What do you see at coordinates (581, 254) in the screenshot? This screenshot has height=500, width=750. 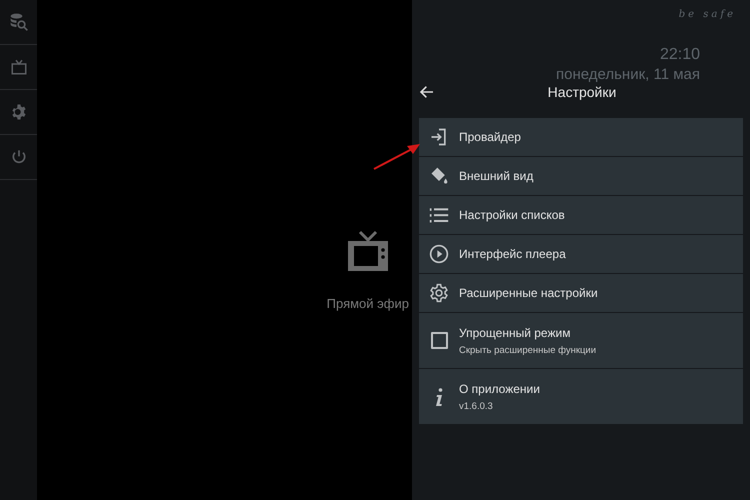 I see `settings-item: Интерфейс плеера` at bounding box center [581, 254].